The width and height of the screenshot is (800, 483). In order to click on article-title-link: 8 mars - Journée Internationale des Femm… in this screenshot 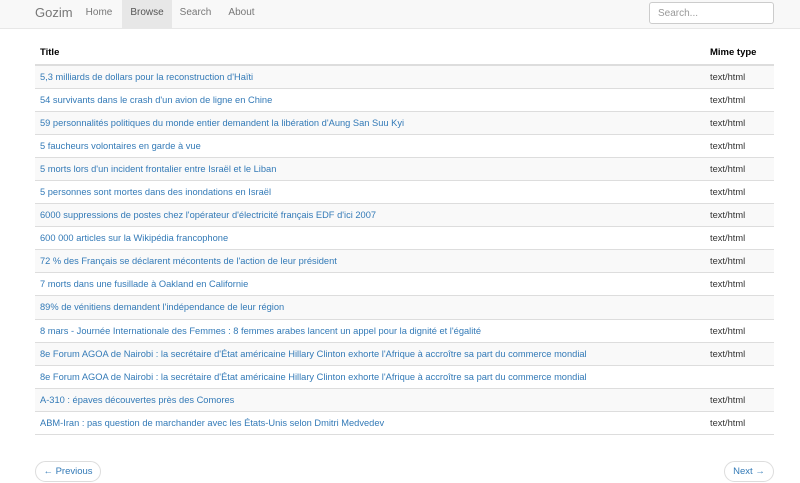, I will do `click(260, 331)`.